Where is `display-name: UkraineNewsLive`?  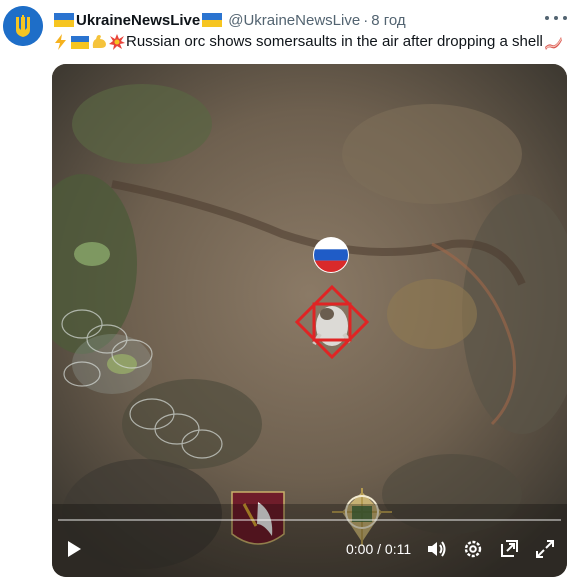
display-name: UkraineNewsLive is located at coordinates (138, 20).